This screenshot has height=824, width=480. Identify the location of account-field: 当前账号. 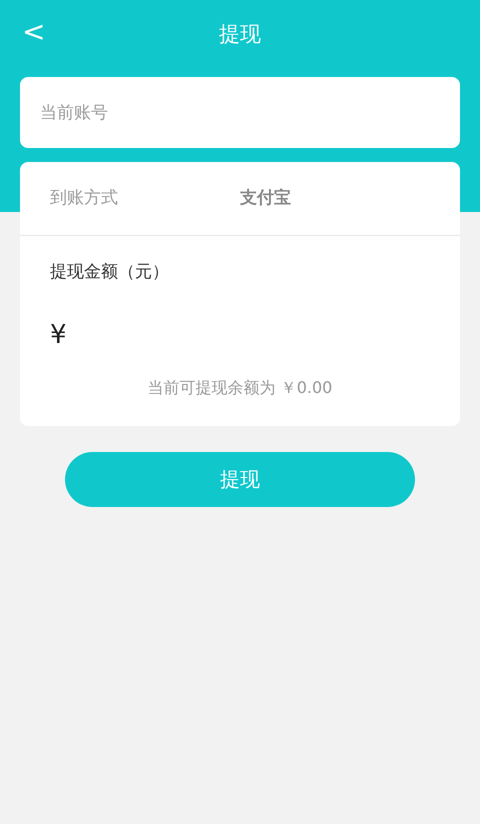
(240, 112).